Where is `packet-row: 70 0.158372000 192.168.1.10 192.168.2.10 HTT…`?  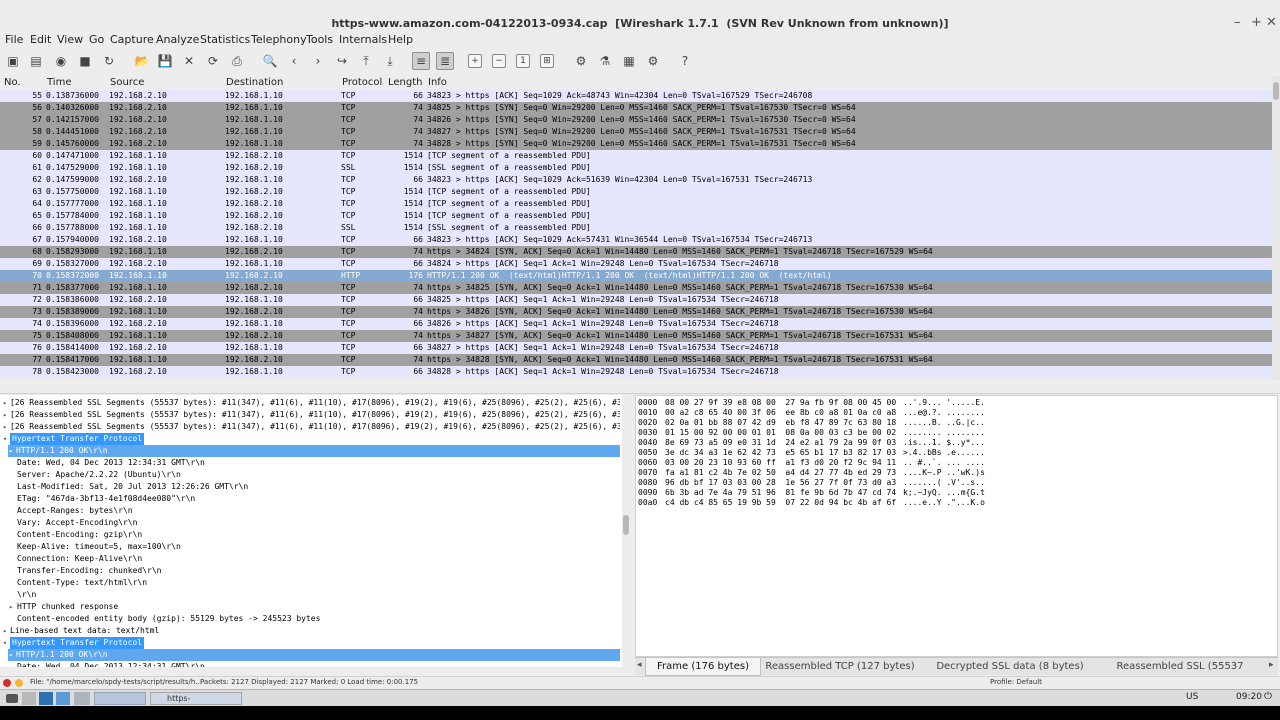
packet-row: 70 0.158372000 192.168.1.10 192.168.2.10 HTT… is located at coordinates (636, 276).